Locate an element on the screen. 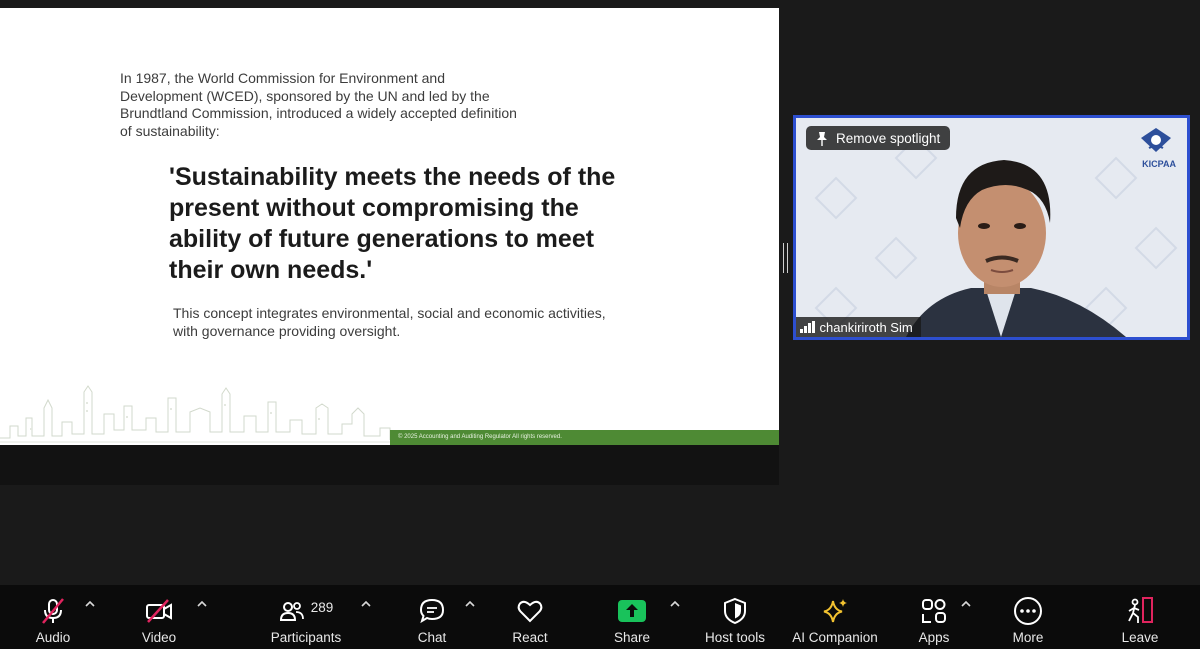 The height and width of the screenshot is (649, 1200). participant-count: 289 is located at coordinates (322, 607).